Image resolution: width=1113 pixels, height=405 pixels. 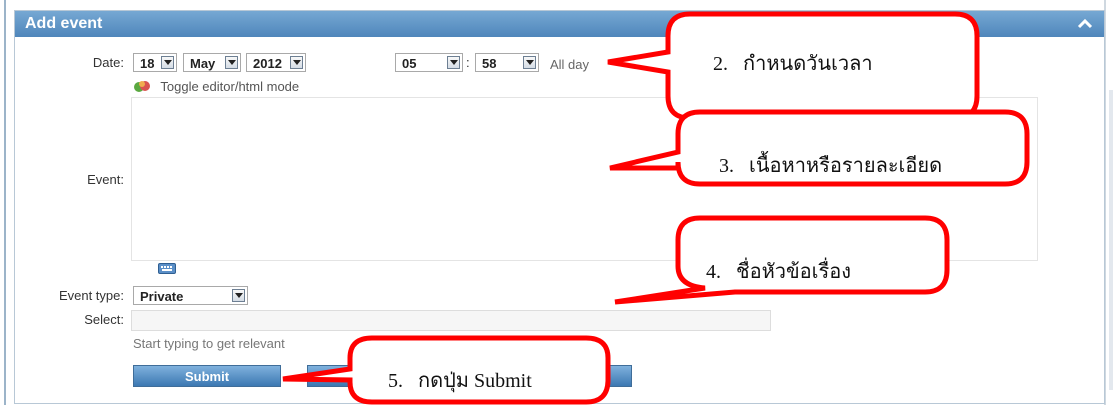 I want to click on callout-2-text: 2. กำหนดวันเวลา, so click(x=793, y=63).